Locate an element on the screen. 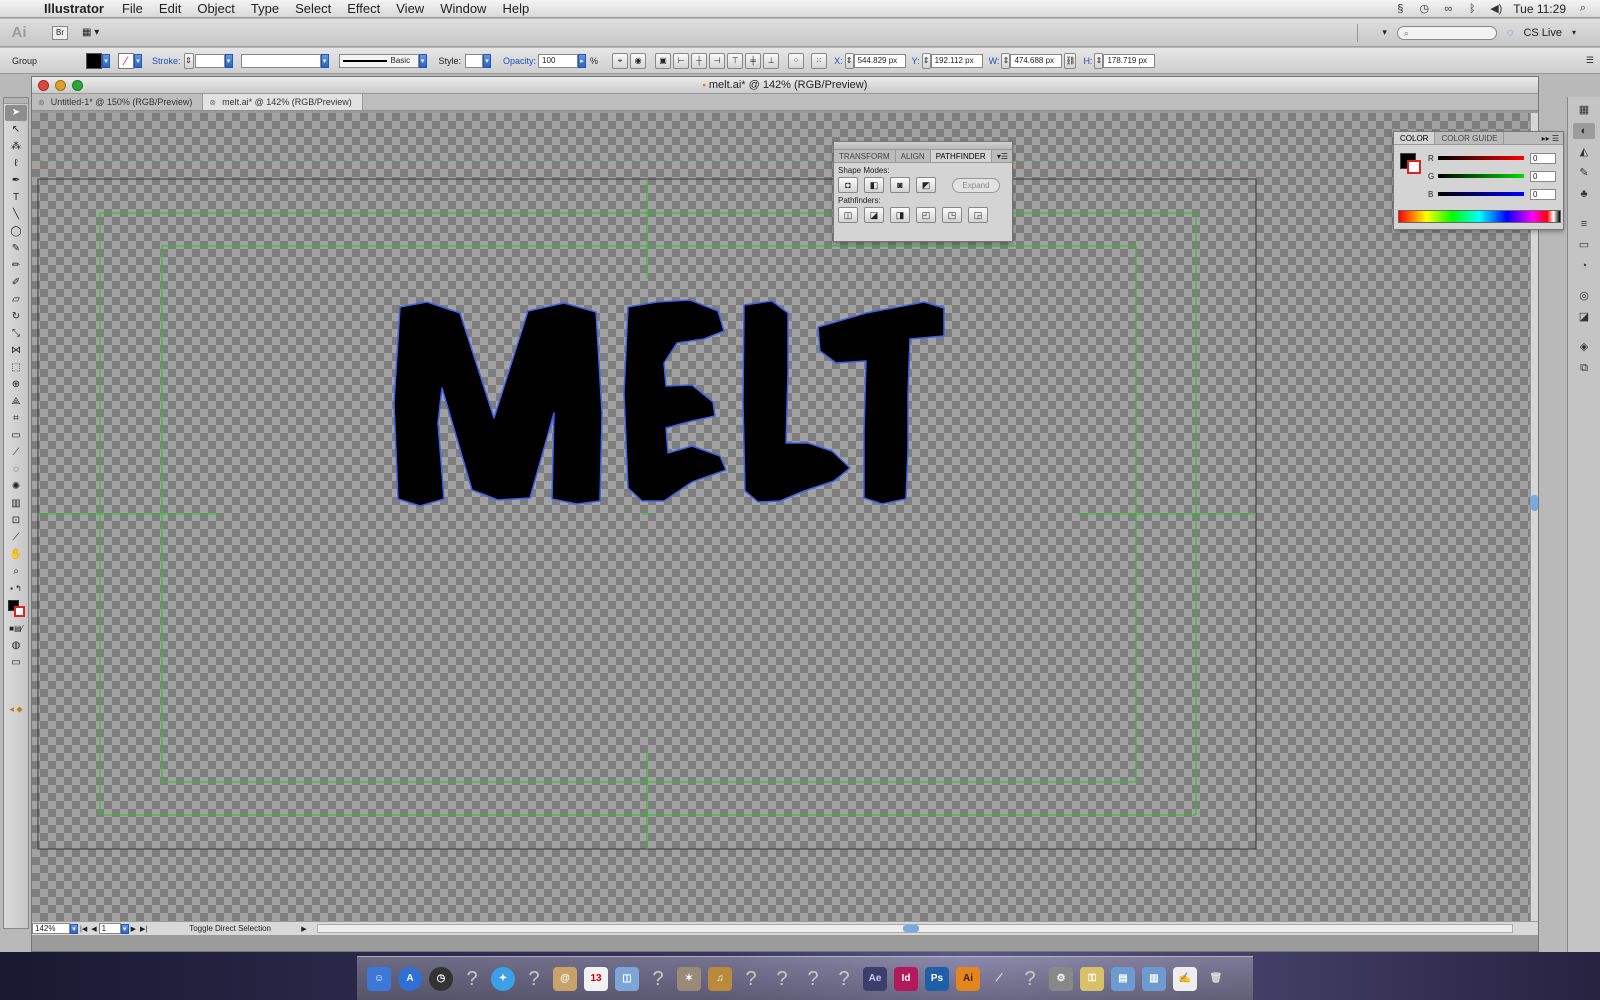 This screenshot has height=1000, width=1600. color-spectrum-bar is located at coordinates (1479, 216).